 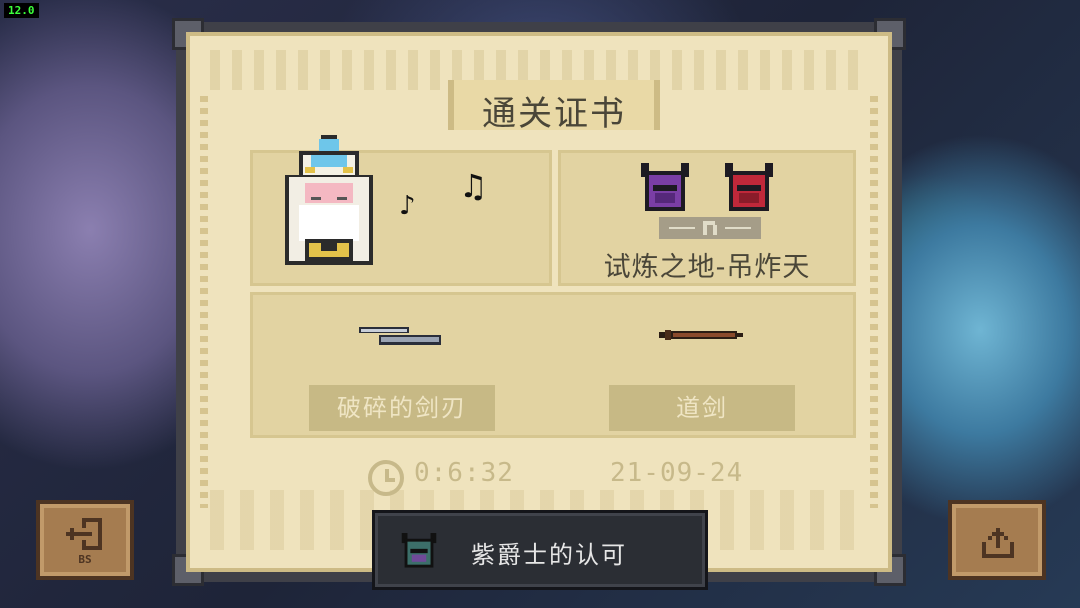 I want to click on taoist-sword-icon, so click(x=701, y=335).